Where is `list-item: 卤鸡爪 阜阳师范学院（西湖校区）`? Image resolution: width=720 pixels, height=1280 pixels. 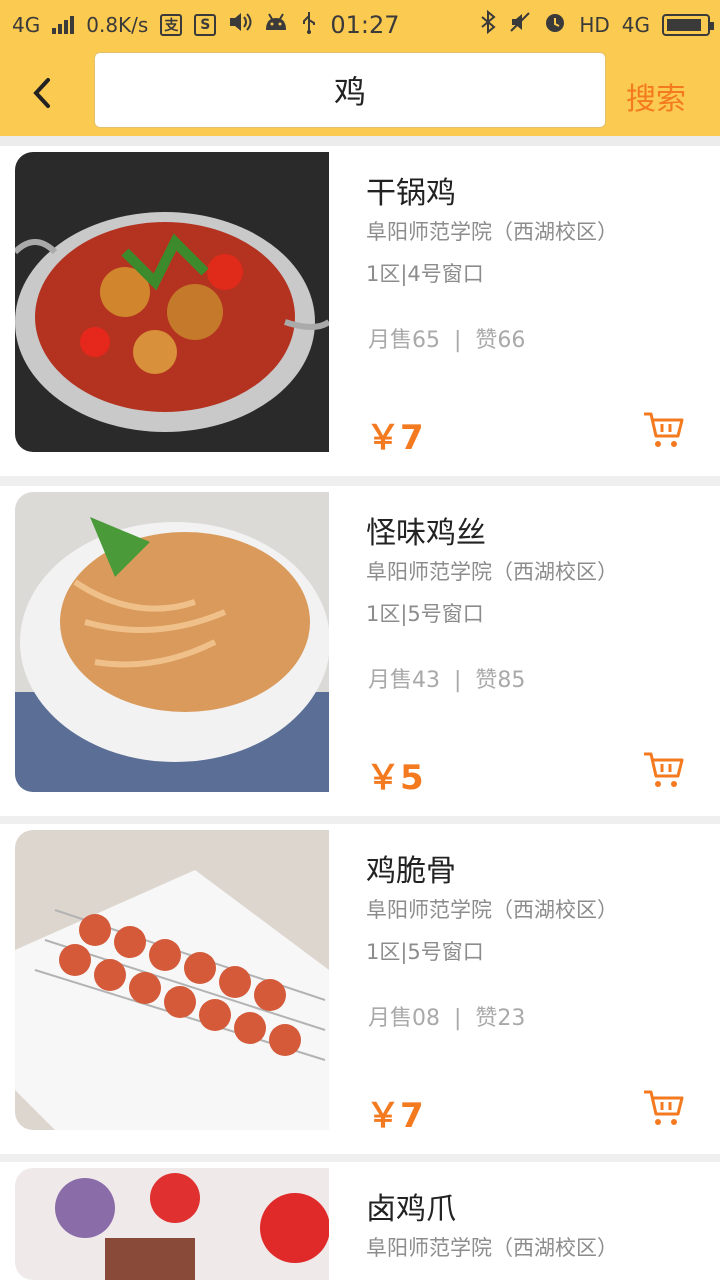
list-item: 卤鸡爪 阜阳师范学院（西湖校区） is located at coordinates (360, 1221).